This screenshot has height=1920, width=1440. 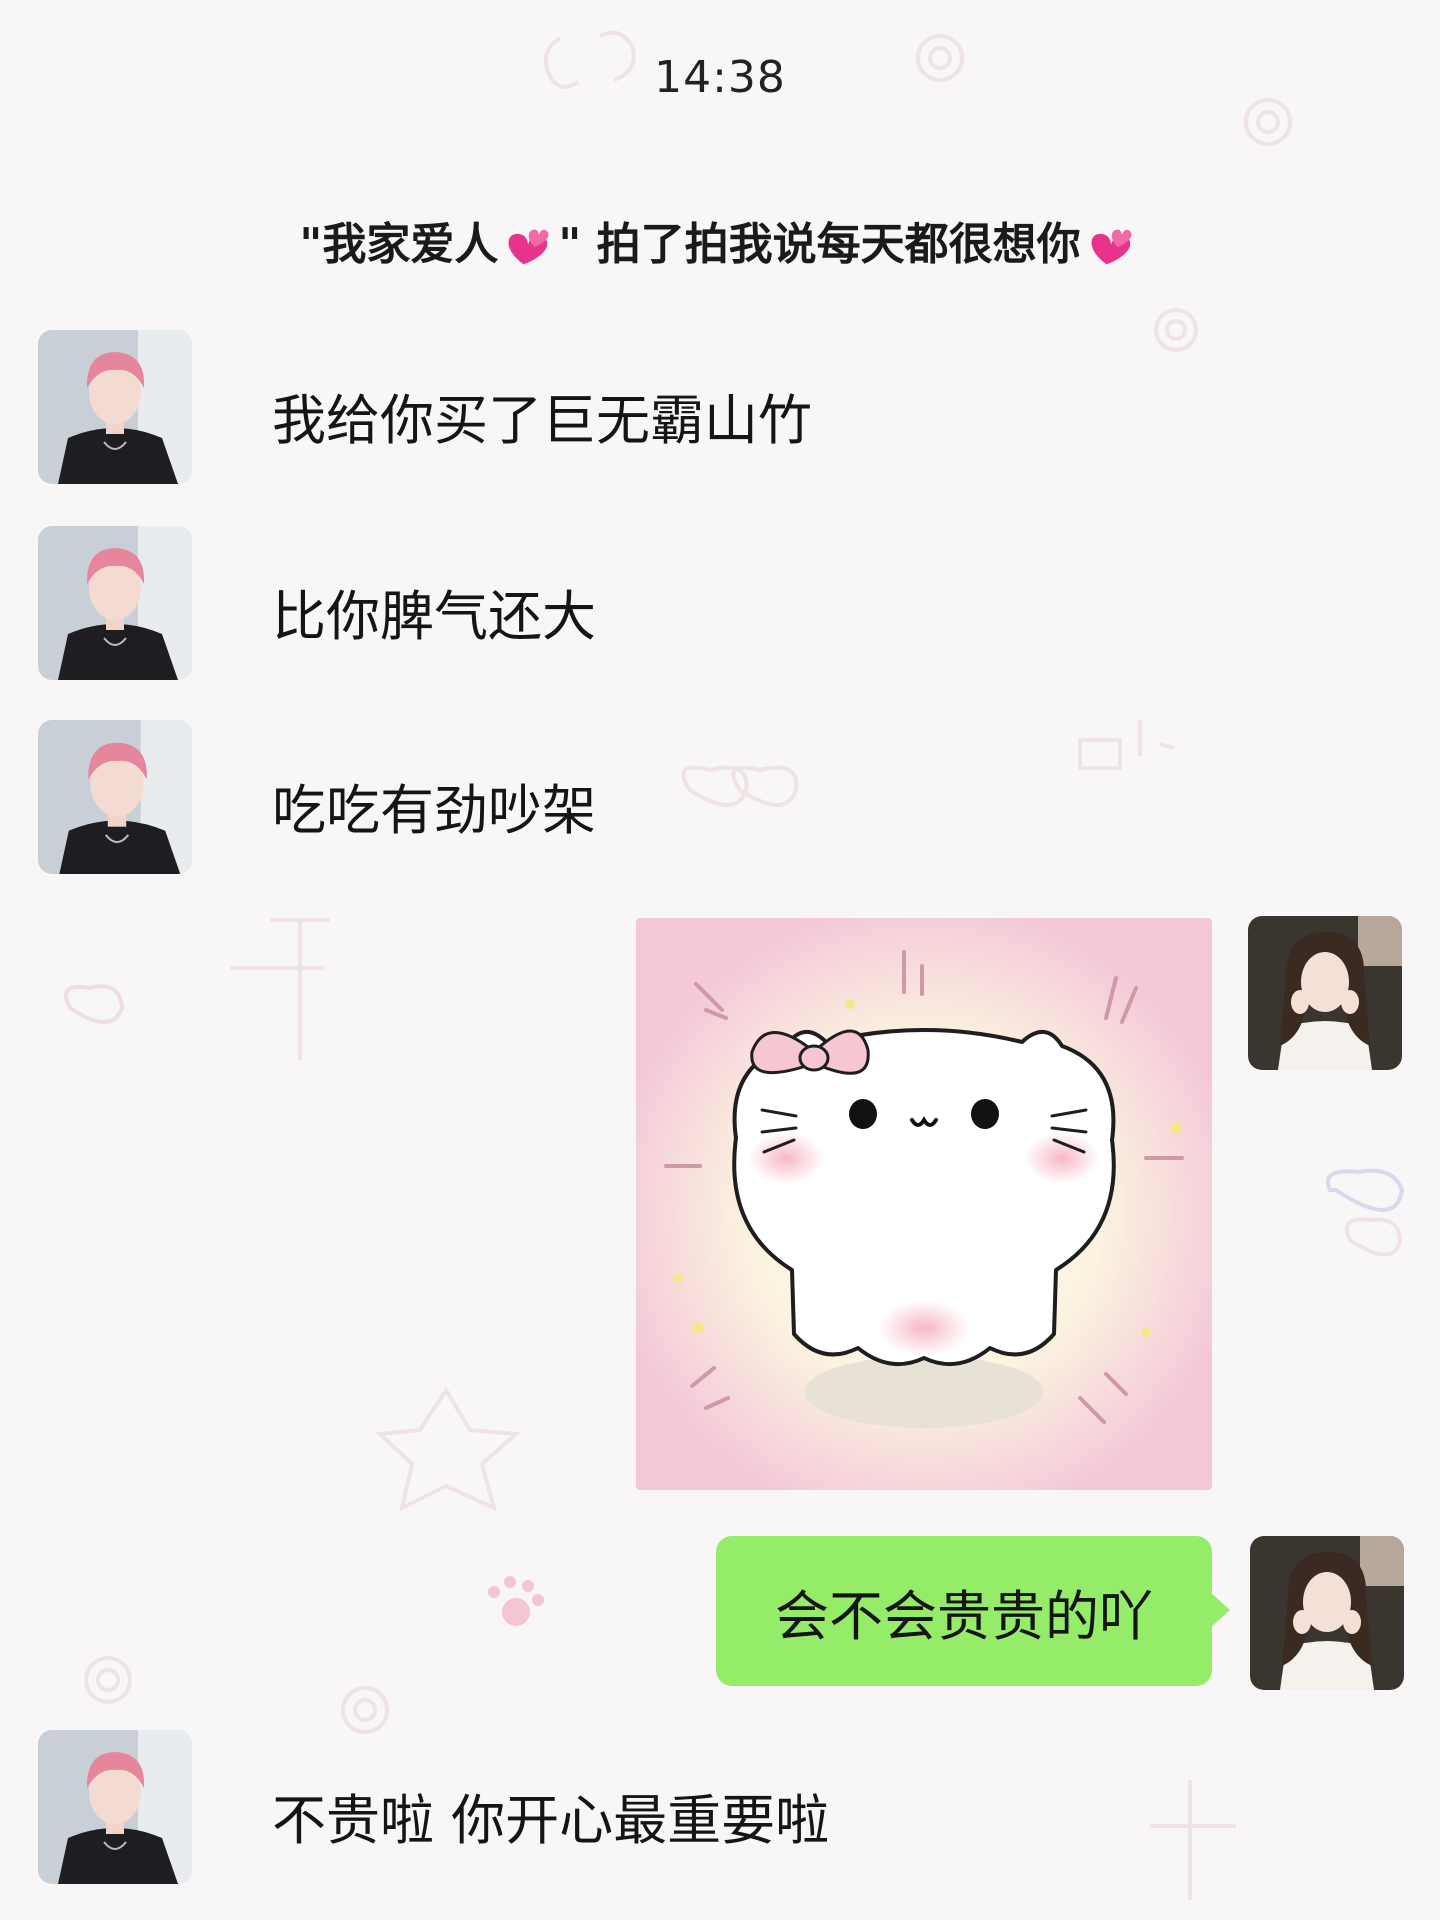 What do you see at coordinates (964, 1616) in the screenshot?
I see `sent-message-text: 会不会贵贵的吖` at bounding box center [964, 1616].